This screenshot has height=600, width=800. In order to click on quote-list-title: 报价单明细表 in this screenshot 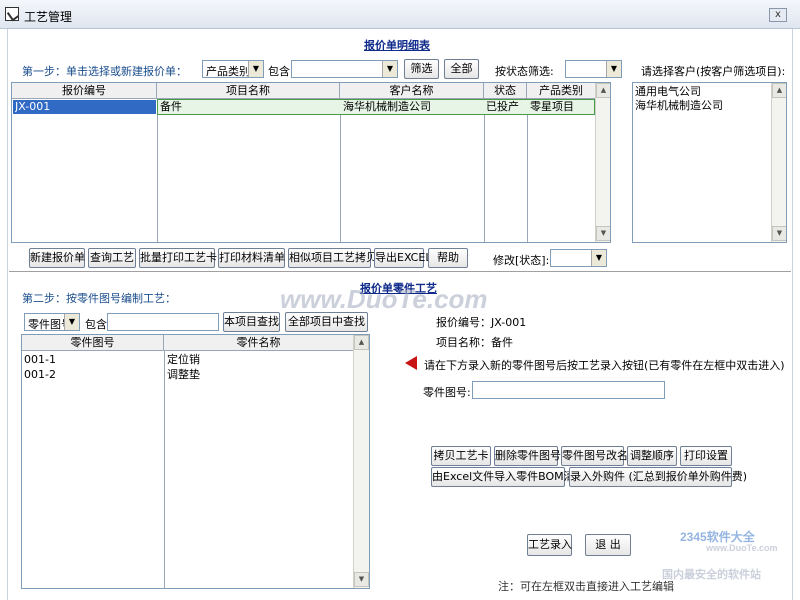, I will do `click(397, 45)`.